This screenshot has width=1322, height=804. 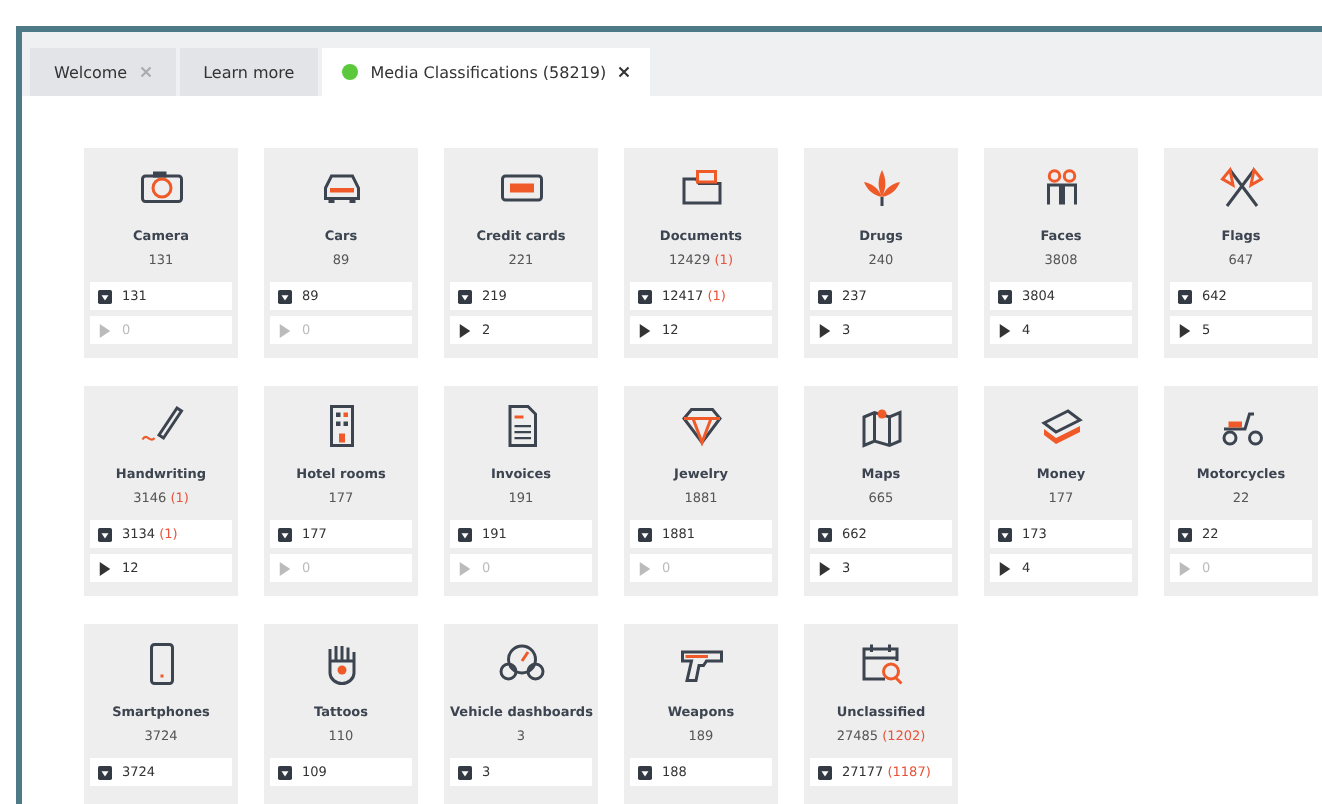 I want to click on calendar-search-icon, so click(x=881, y=664).